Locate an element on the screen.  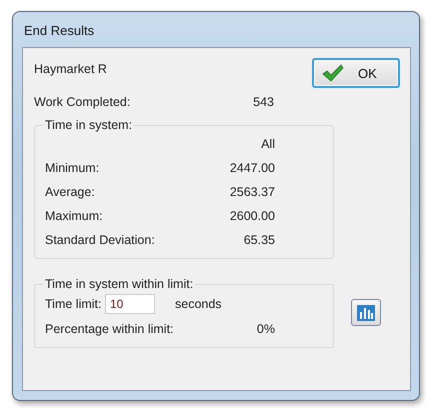
group-title: Time in system within limit: is located at coordinates (119, 284).